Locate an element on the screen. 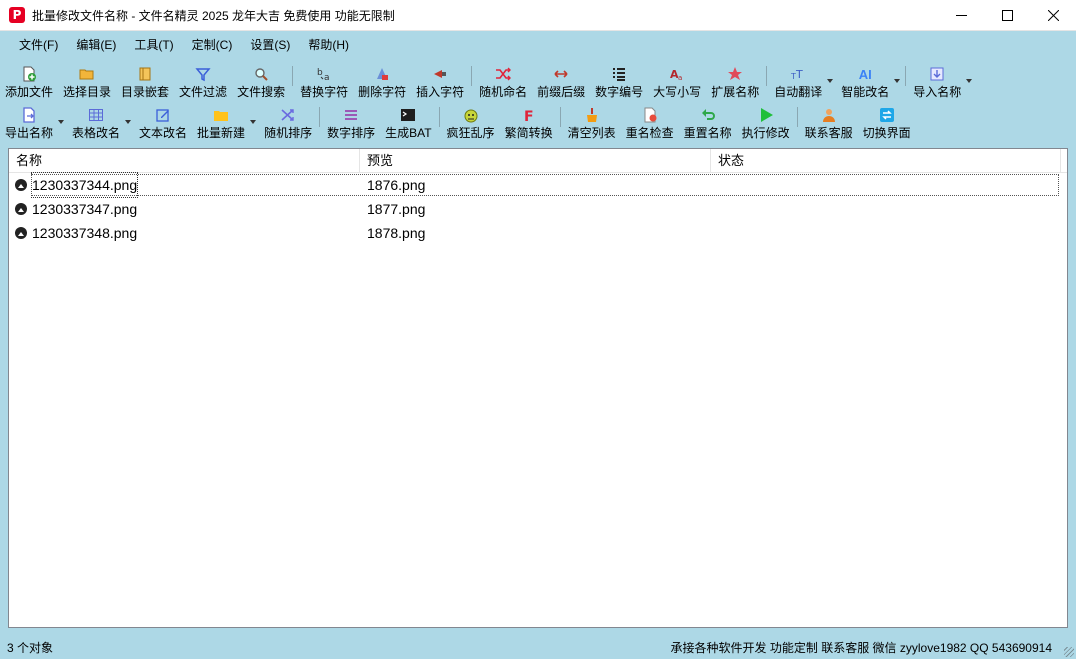  delete-text-button: 删除字符 is located at coordinates (382, 82).